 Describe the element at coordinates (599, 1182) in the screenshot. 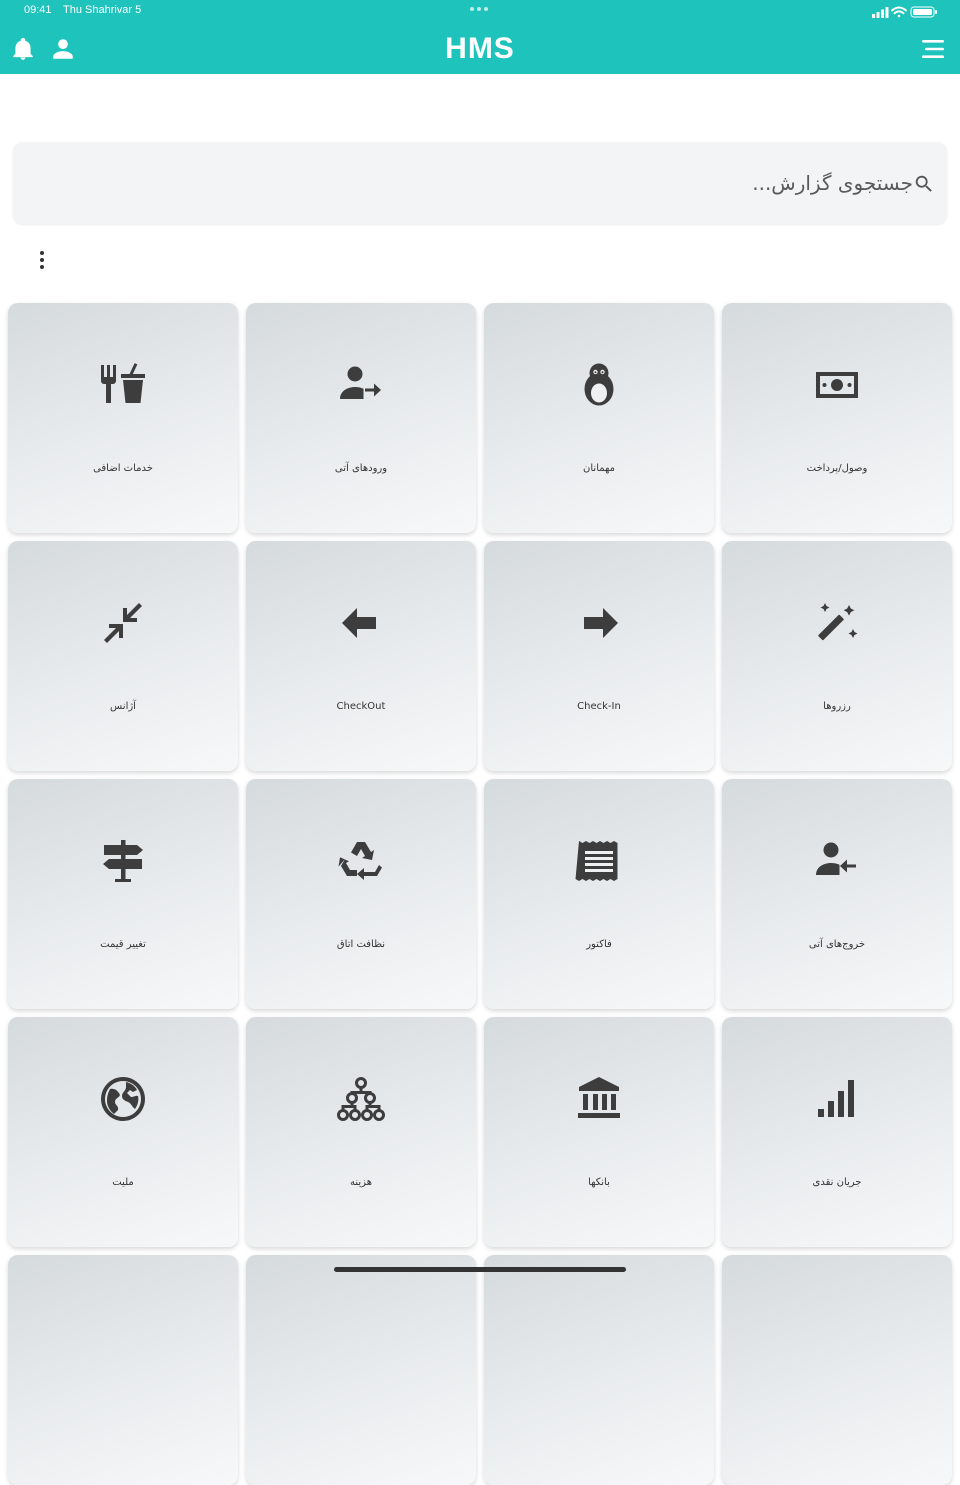

I see `tile-label: بانکها` at that location.